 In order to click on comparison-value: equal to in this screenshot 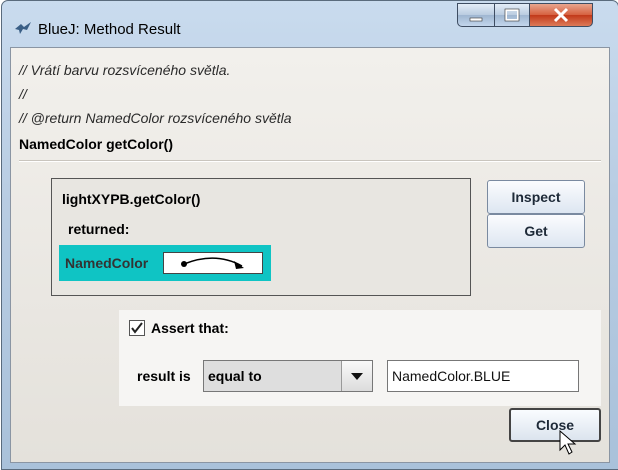, I will do `click(235, 376)`.